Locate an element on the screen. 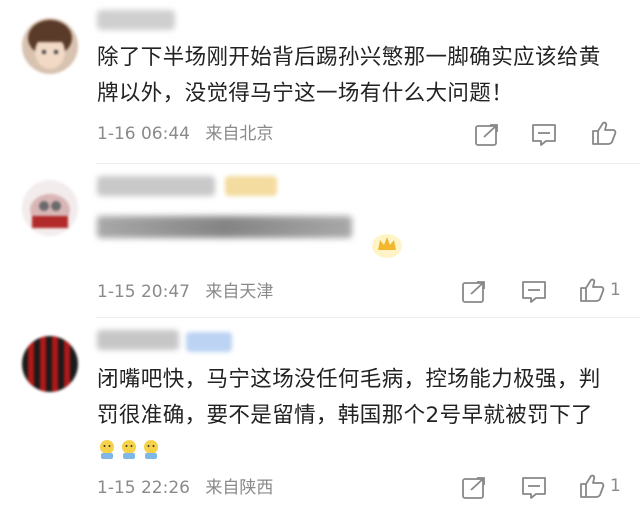  comment-meta: 1-15 22:26 来自陕西 is located at coordinates (190, 488).